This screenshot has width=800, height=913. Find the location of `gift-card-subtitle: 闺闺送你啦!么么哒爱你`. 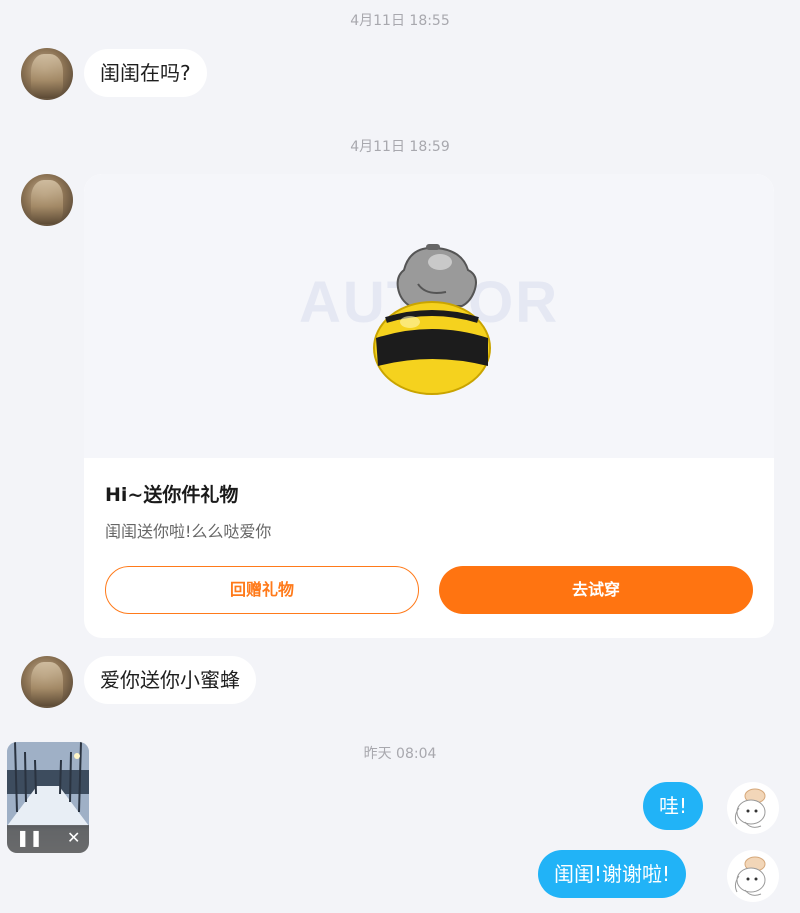

gift-card-subtitle: 闺闺送你啦!么么哒爱你 is located at coordinates (188, 531).